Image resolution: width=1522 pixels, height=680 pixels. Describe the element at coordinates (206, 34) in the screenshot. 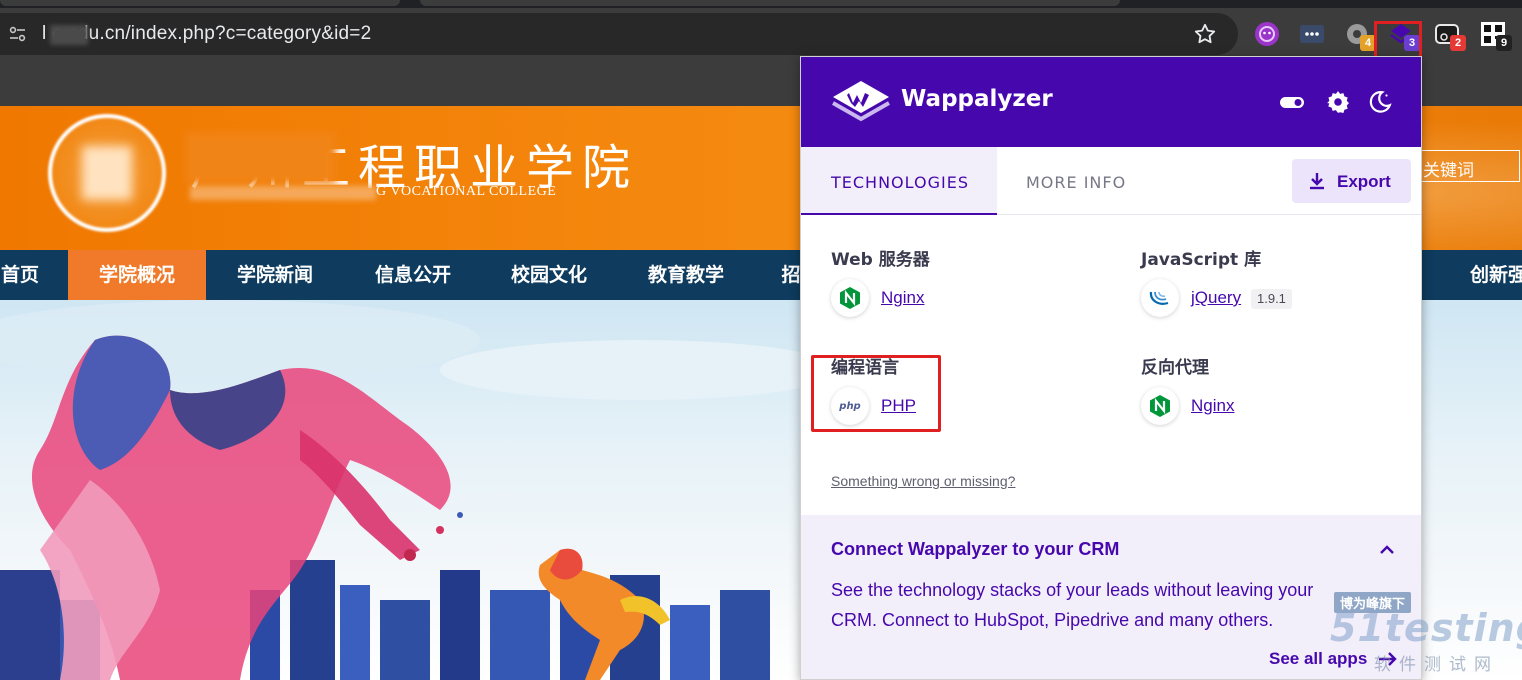

I see `url-text: l c.edu.cn/index.php?c=category&id=2` at that location.